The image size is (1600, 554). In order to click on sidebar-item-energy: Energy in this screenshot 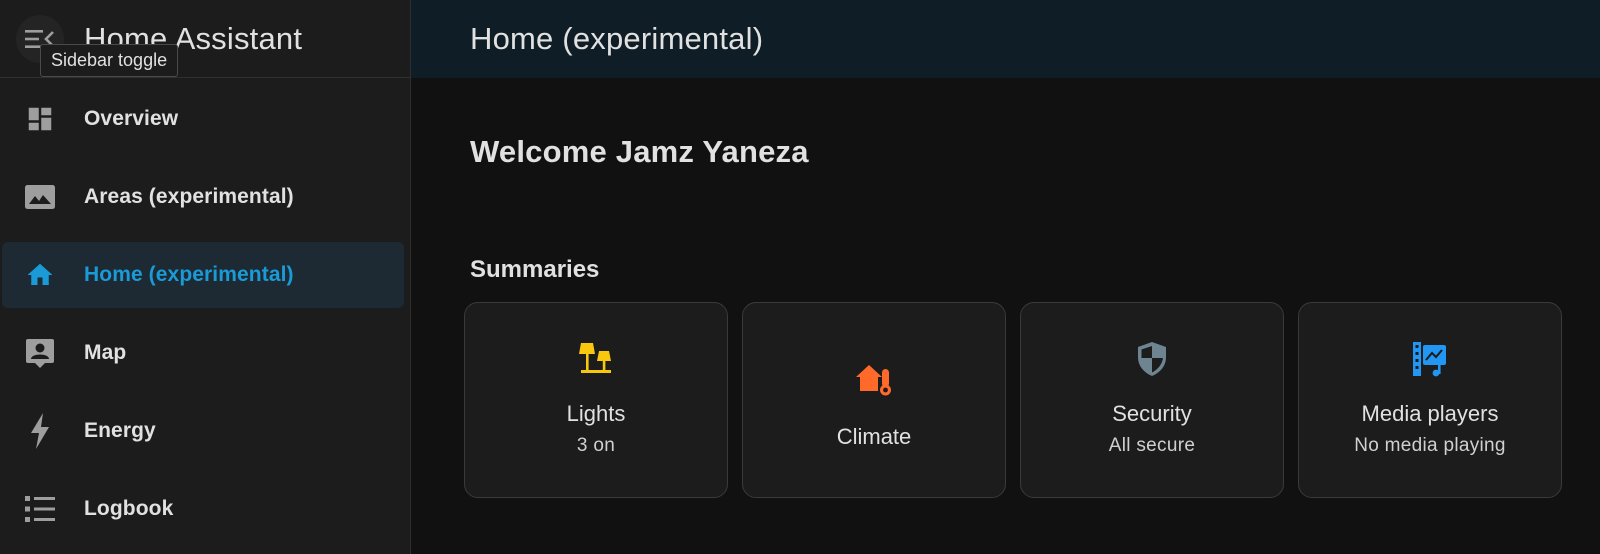, I will do `click(203, 431)`.